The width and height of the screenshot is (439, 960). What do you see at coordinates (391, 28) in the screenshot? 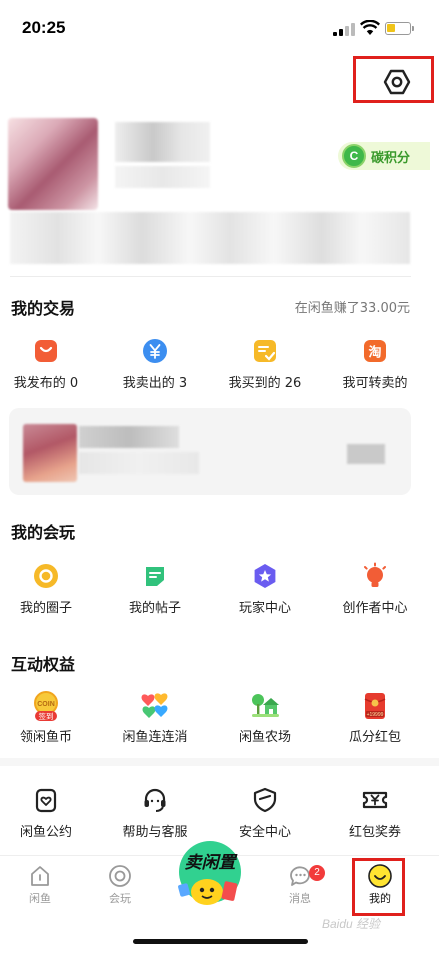
I see `battery-level` at bounding box center [391, 28].